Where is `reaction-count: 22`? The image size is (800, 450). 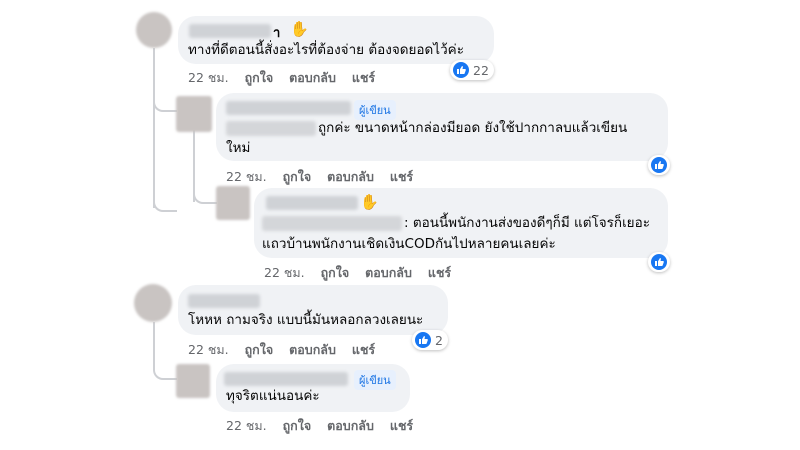
reaction-count: 22 is located at coordinates (472, 70).